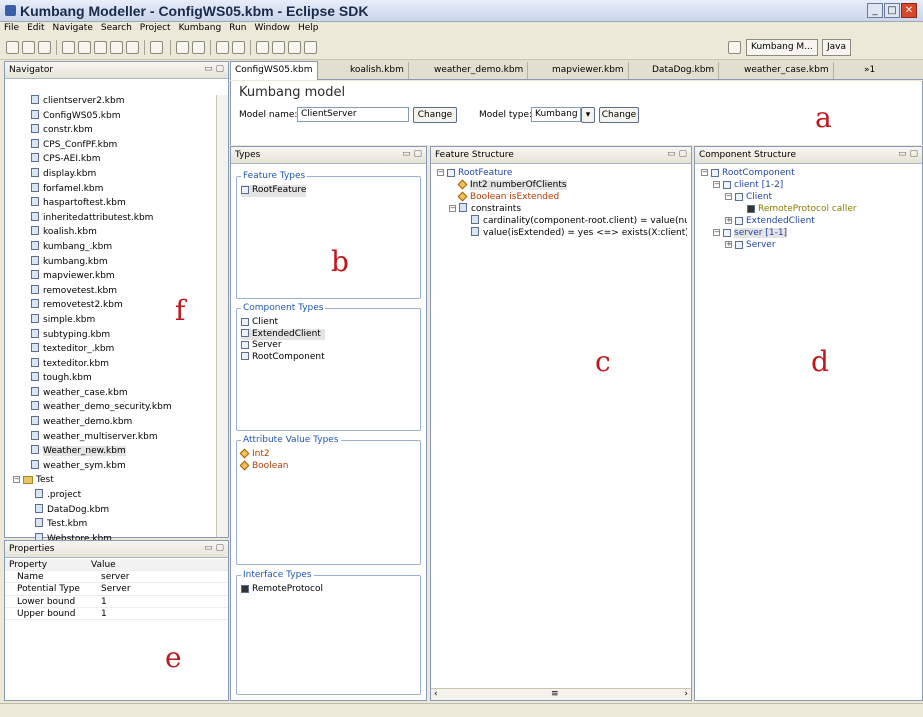 Image resolution: width=923 pixels, height=717 pixels. What do you see at coordinates (619, 115) in the screenshot?
I see `change-type-button: Change` at bounding box center [619, 115].